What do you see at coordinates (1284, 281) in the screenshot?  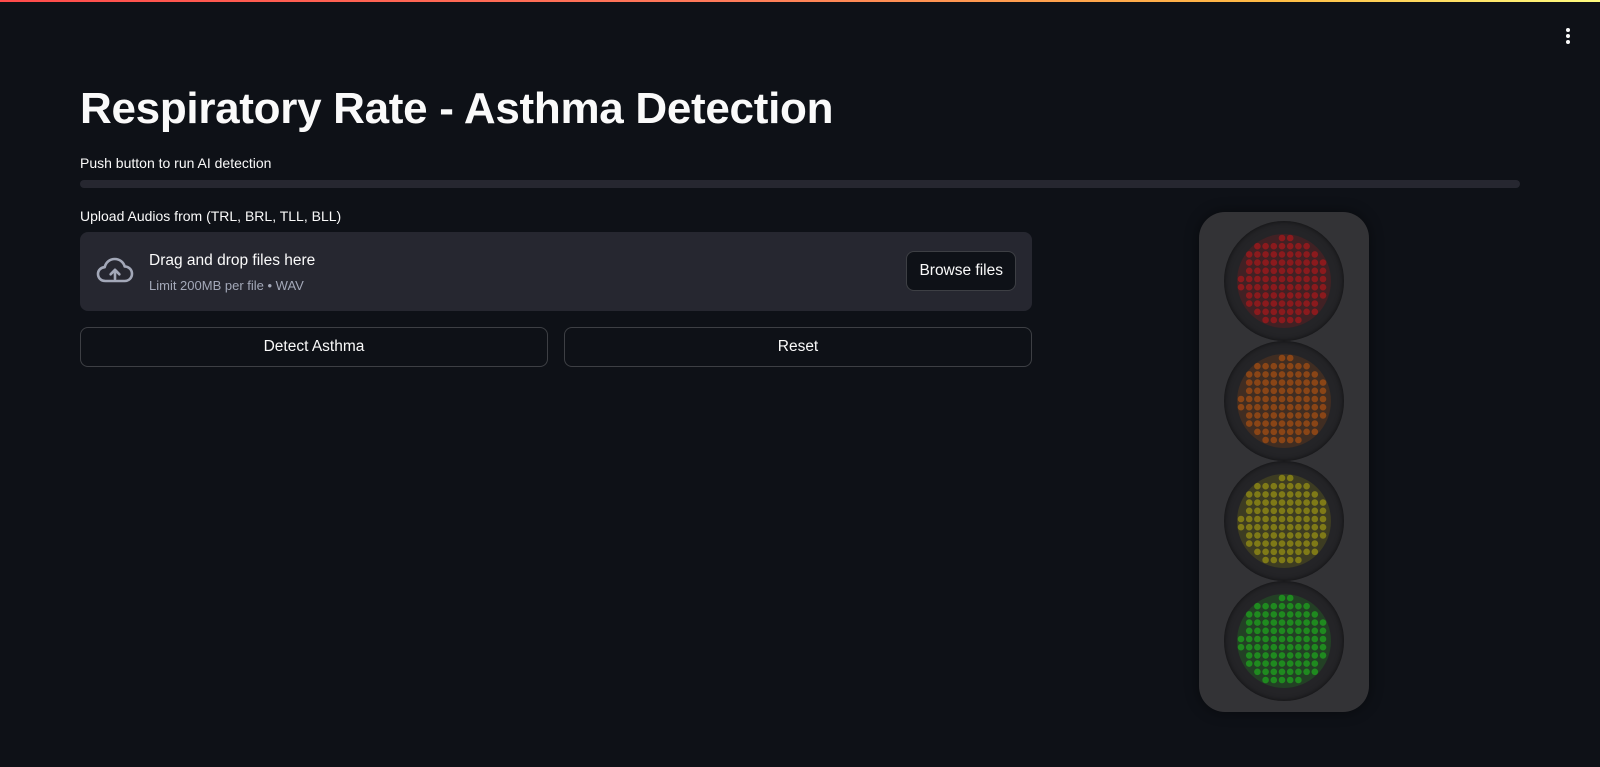 I see `traffic-lamp-red` at bounding box center [1284, 281].